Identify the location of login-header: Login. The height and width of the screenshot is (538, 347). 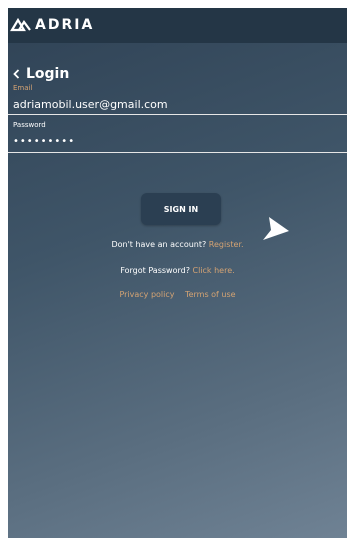
(41, 74).